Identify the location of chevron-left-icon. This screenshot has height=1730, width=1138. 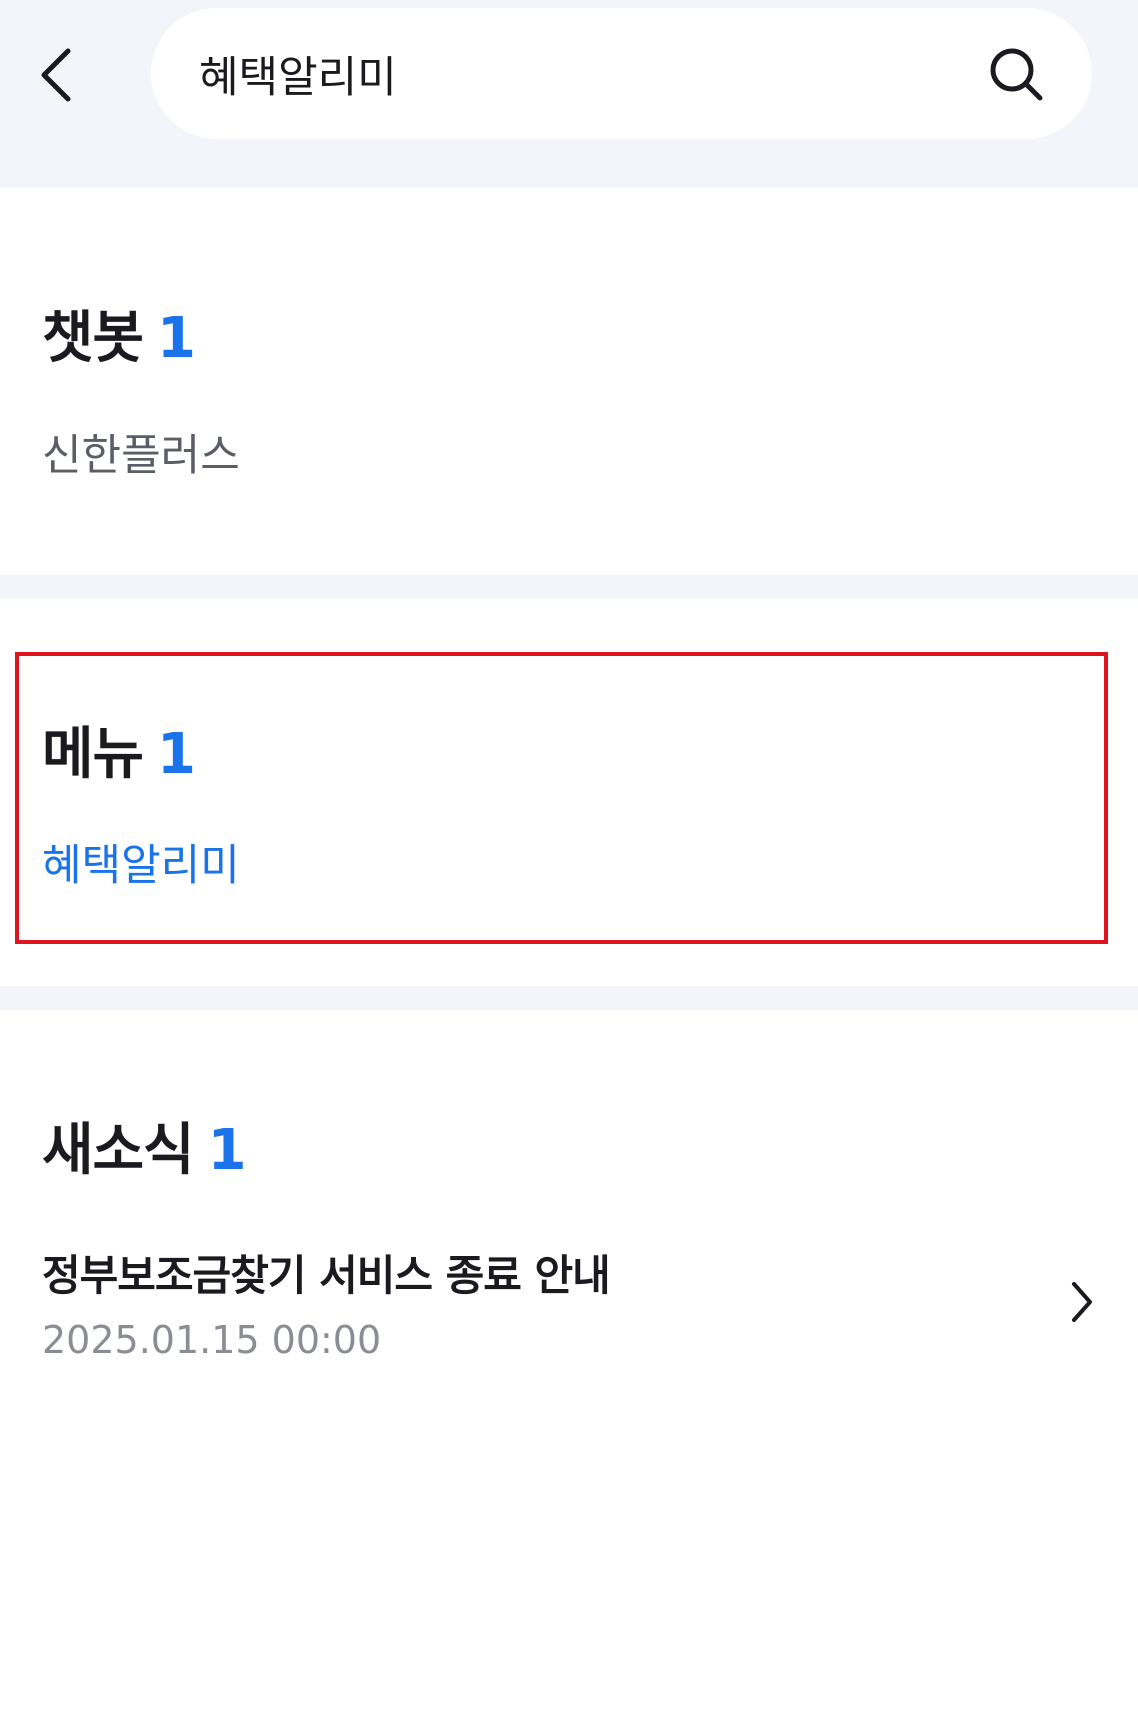
(56, 75).